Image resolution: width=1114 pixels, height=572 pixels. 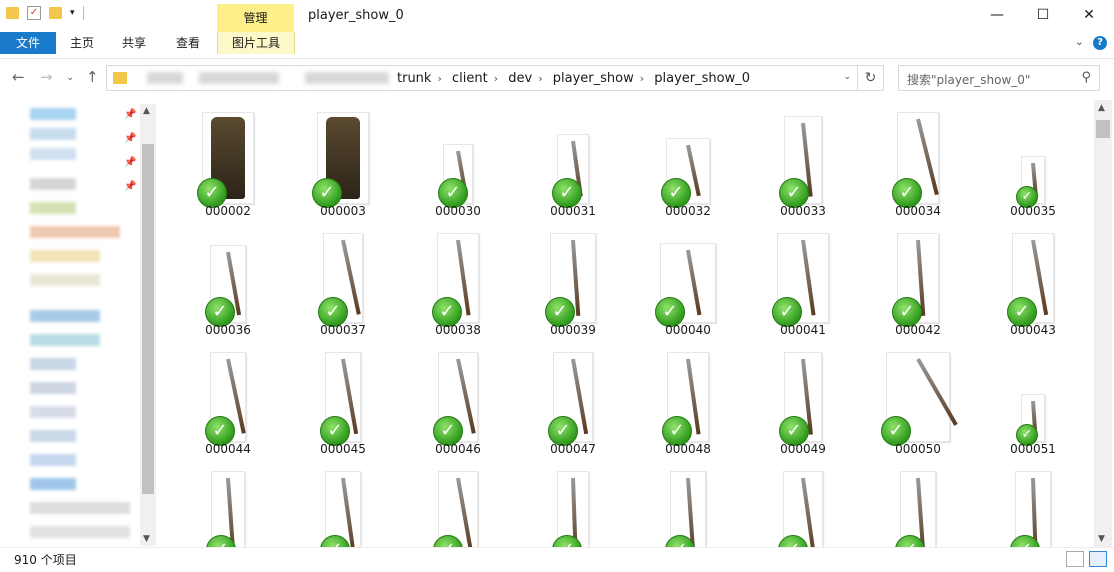 What do you see at coordinates (414, 78) in the screenshot?
I see `breadcrumb-item: trunk` at bounding box center [414, 78].